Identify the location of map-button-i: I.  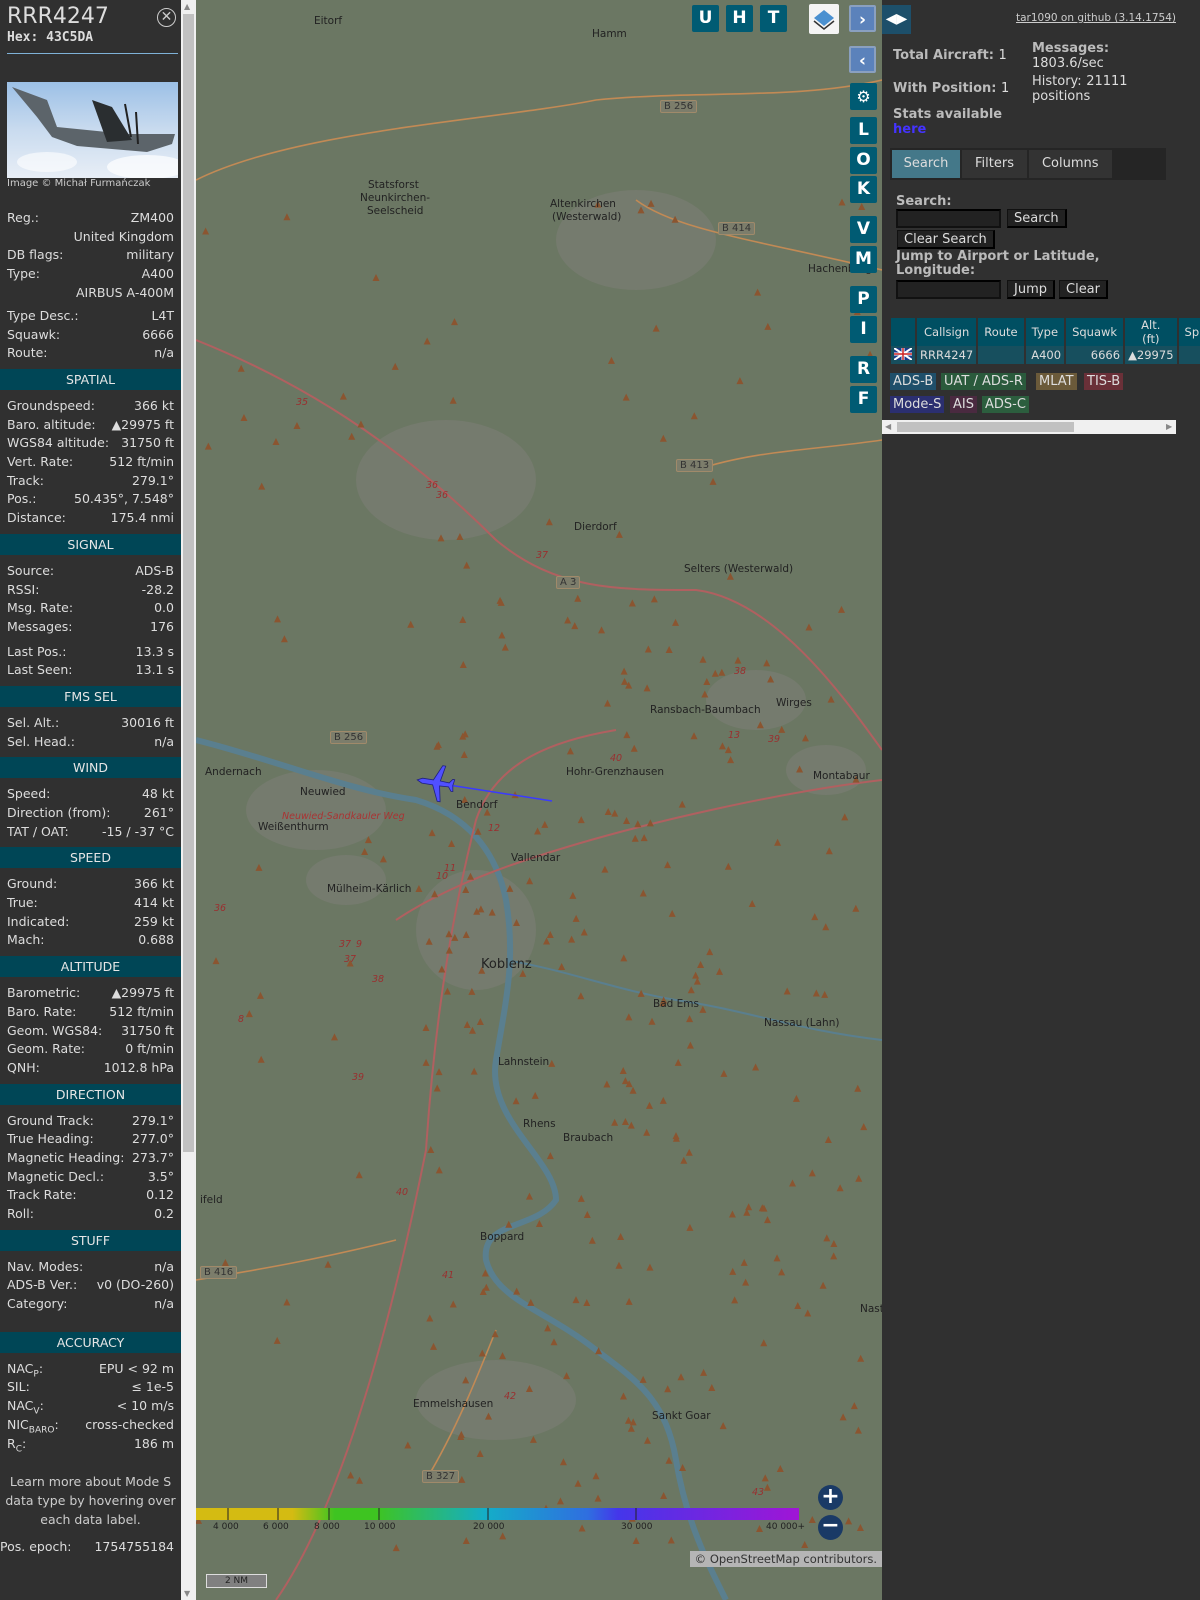
(863, 329).